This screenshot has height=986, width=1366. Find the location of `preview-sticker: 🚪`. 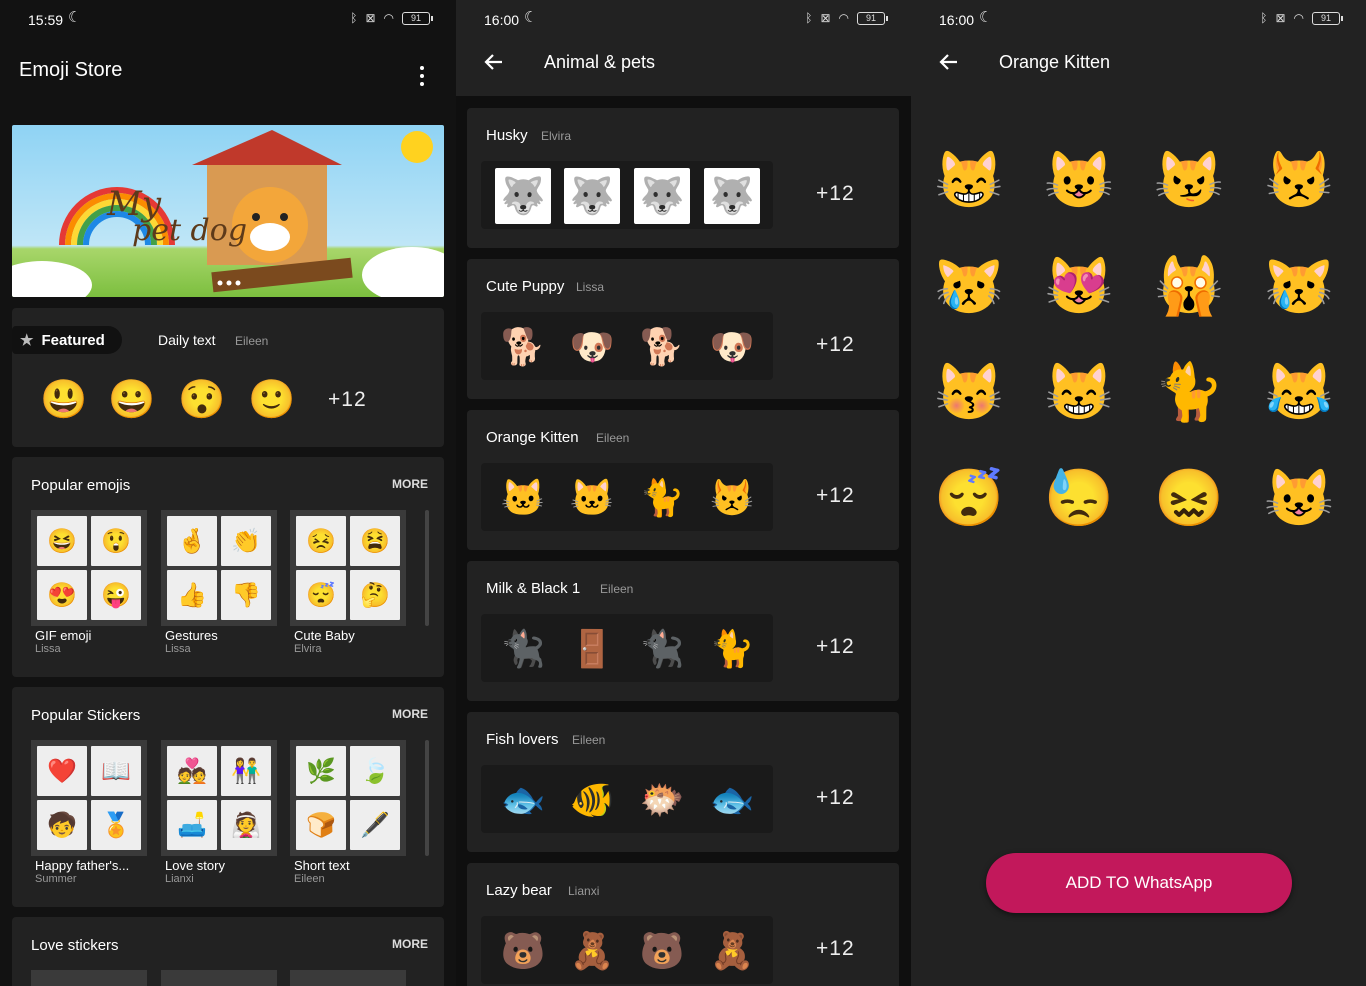

preview-sticker: 🚪 is located at coordinates (592, 648).